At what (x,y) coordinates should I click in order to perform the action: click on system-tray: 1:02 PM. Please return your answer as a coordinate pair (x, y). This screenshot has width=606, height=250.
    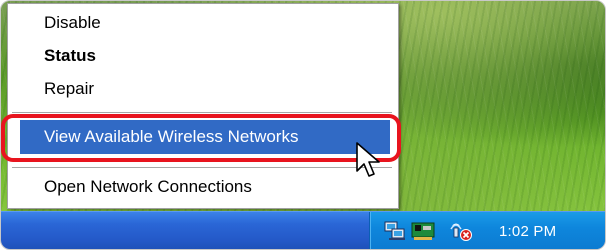
    Looking at the image, I should click on (487, 230).